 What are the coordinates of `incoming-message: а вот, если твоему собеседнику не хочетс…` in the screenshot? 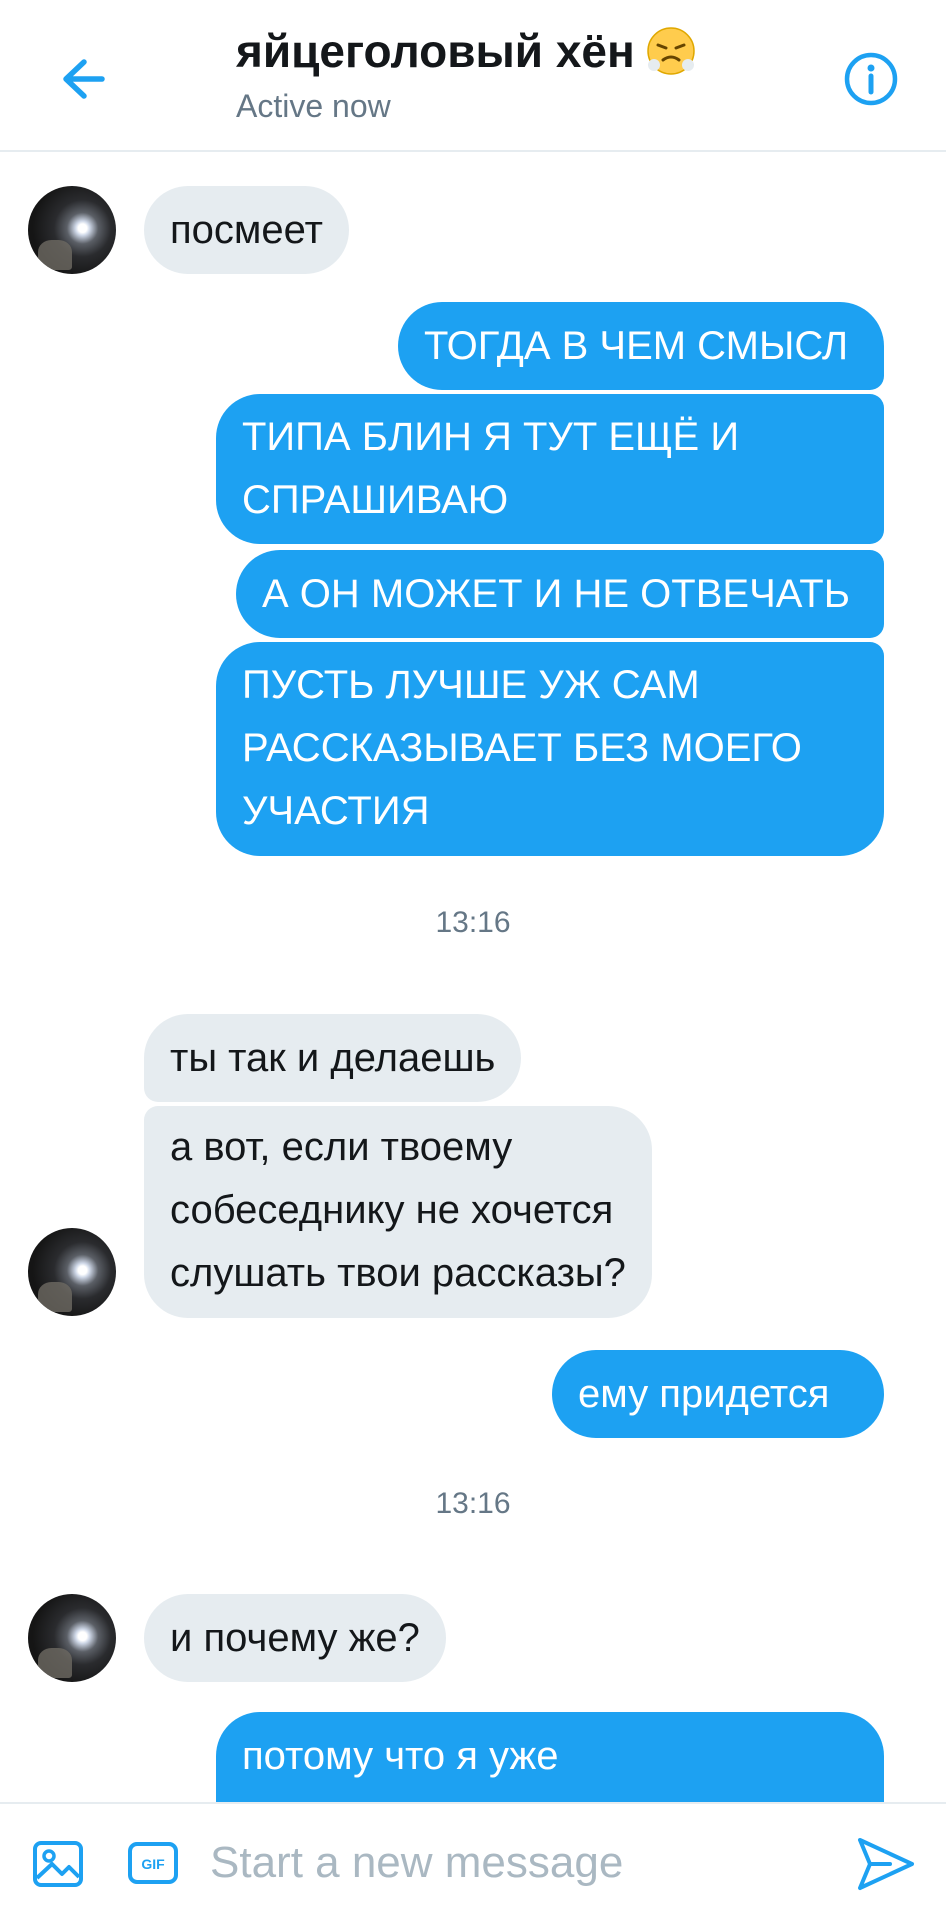 It's located at (398, 1212).